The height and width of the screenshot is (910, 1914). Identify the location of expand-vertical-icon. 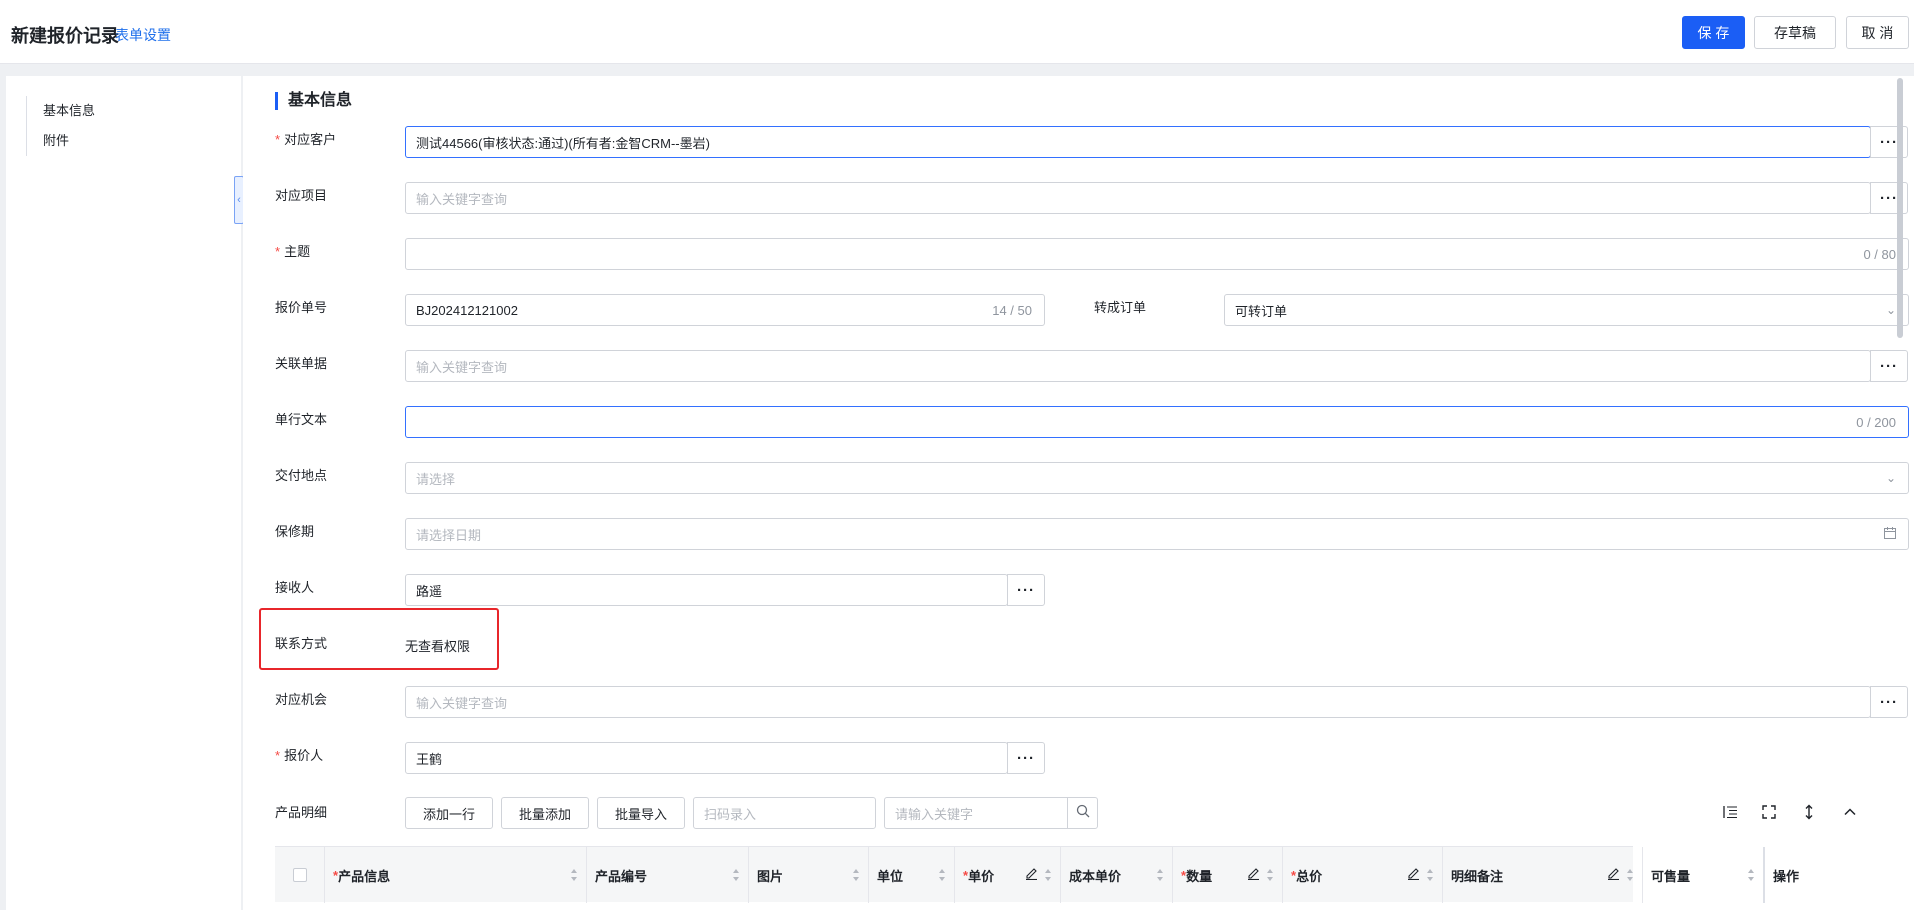
(1809, 812).